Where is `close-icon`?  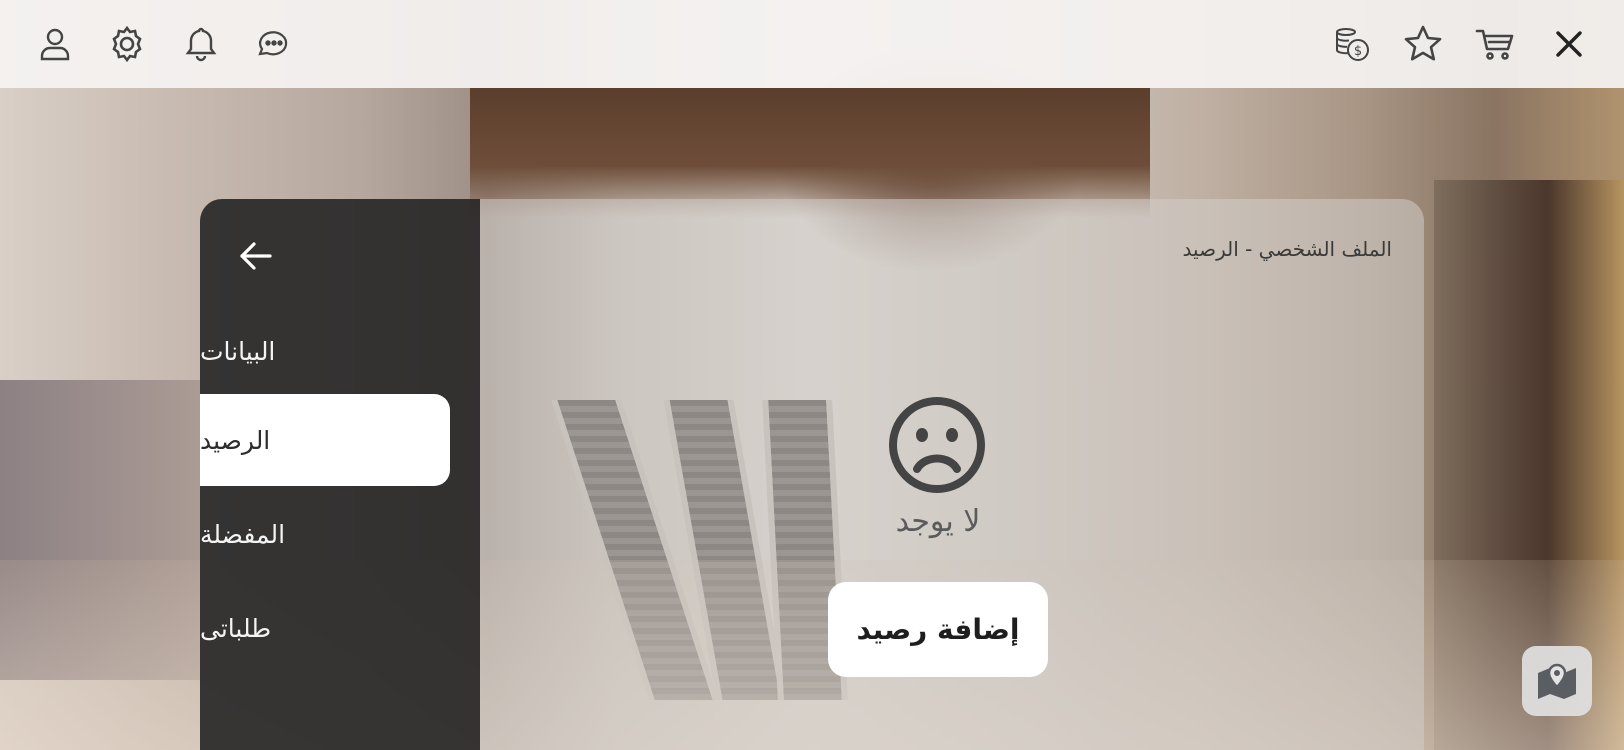 close-icon is located at coordinates (1569, 44).